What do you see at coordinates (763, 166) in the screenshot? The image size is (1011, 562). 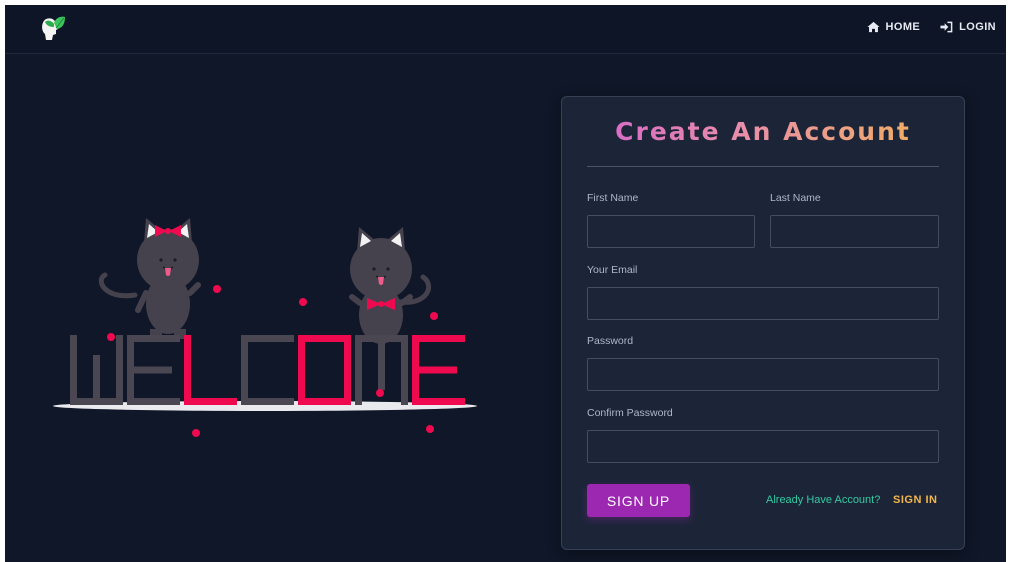 I see `title-divider` at bounding box center [763, 166].